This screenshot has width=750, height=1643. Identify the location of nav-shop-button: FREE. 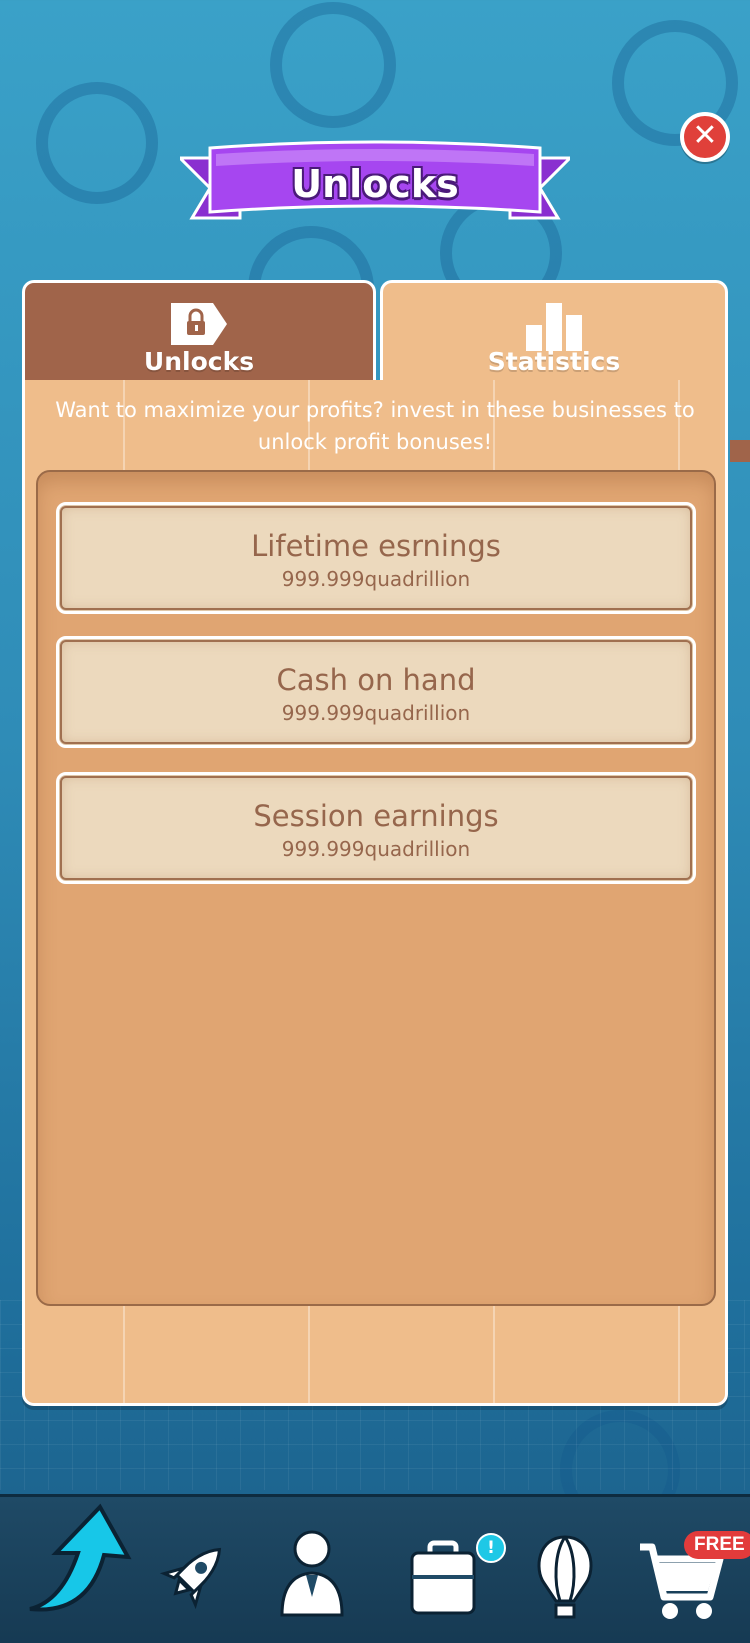
(693, 1570).